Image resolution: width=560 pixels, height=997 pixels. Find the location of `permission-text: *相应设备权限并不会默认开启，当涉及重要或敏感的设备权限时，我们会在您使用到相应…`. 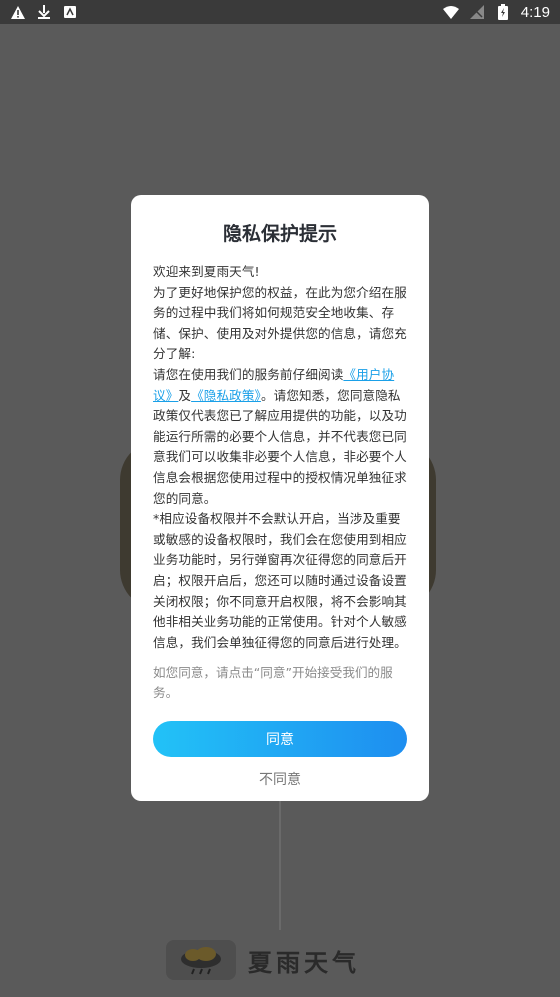

permission-text: *相应设备权限并不会默认开启，当涉及重要或敏感的设备权限时，我们会在您使用到相应… is located at coordinates (280, 580).